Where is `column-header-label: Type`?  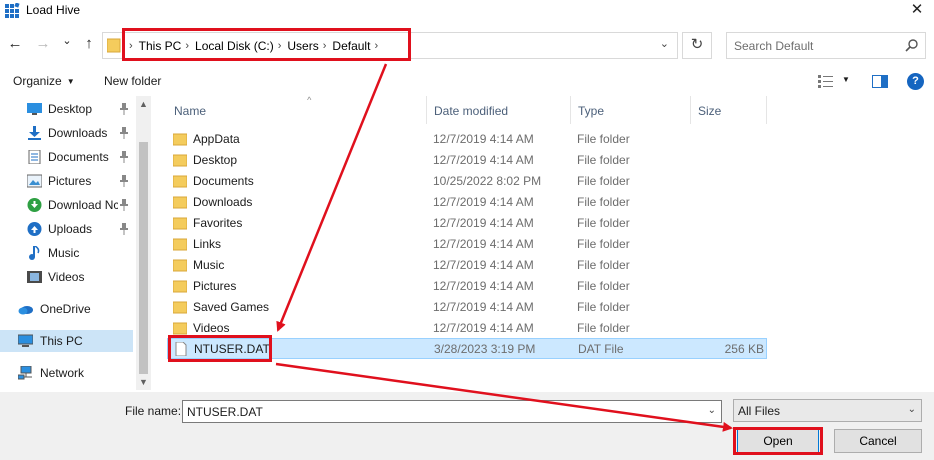
column-header-label: Type is located at coordinates (591, 111).